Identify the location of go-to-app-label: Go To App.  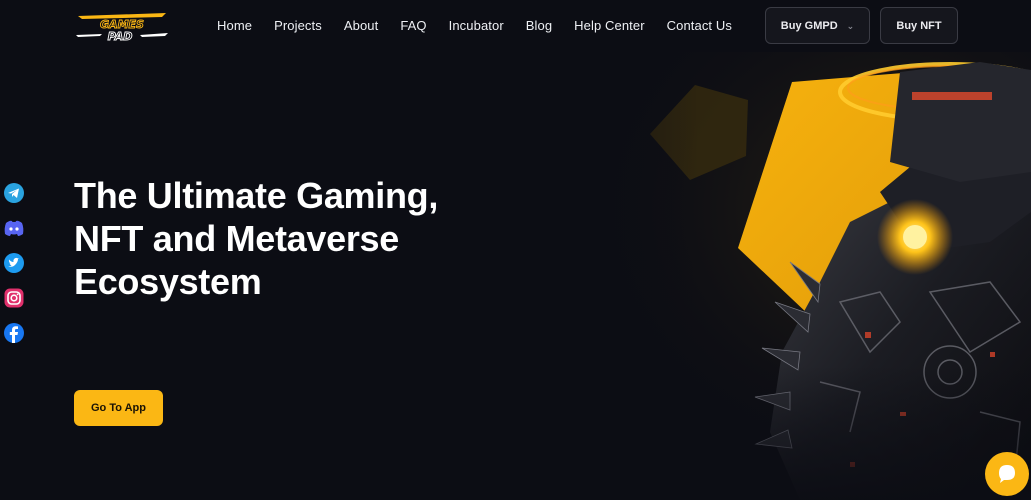
(118, 408).